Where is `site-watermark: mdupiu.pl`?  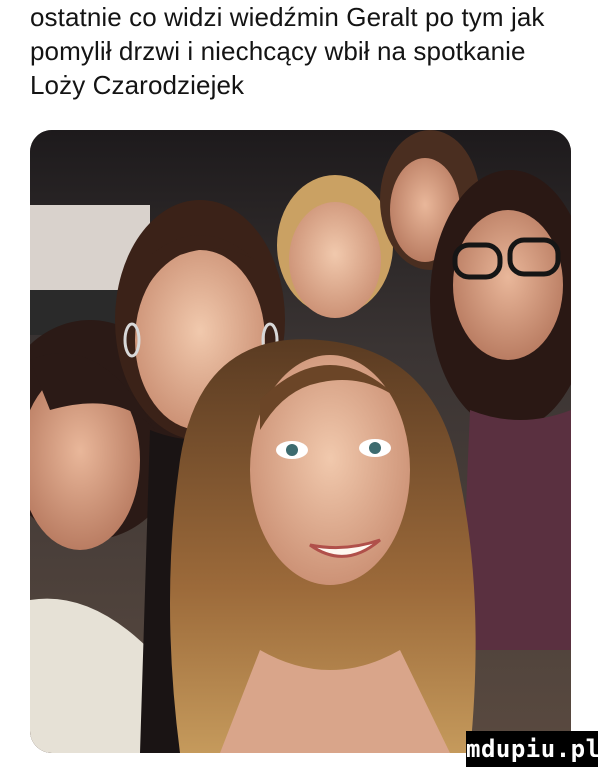 site-watermark: mdupiu.pl is located at coordinates (533, 749).